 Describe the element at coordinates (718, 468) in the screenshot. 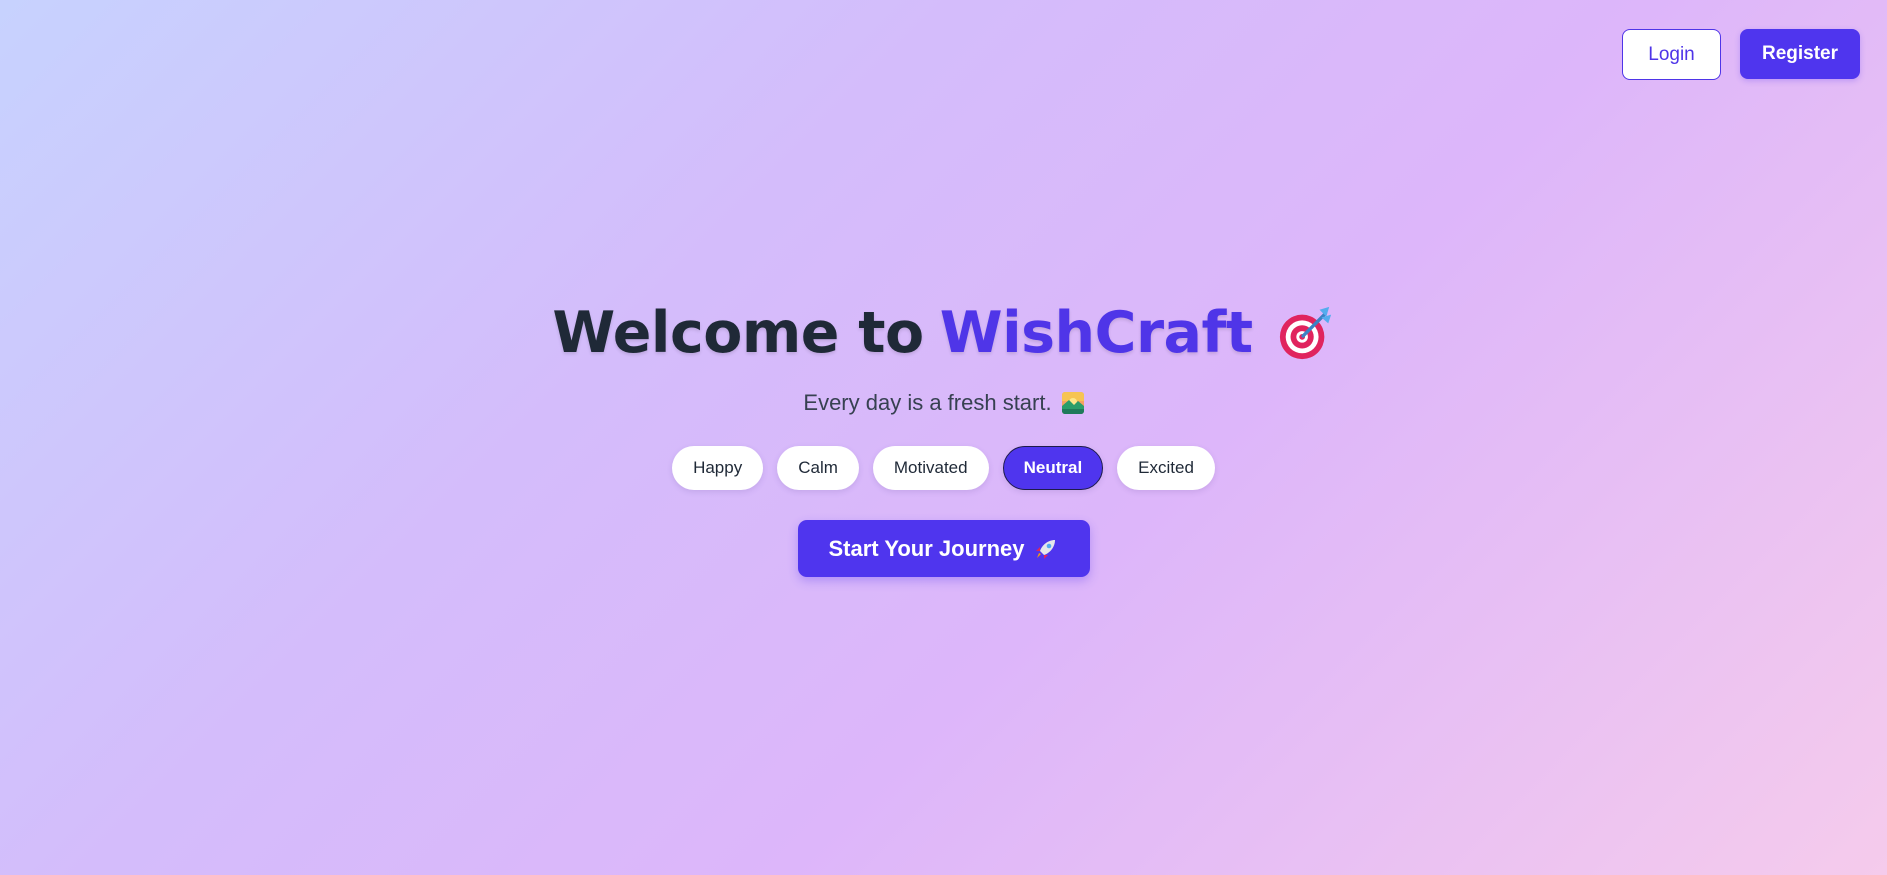

I see `mood-happy: Happy` at that location.